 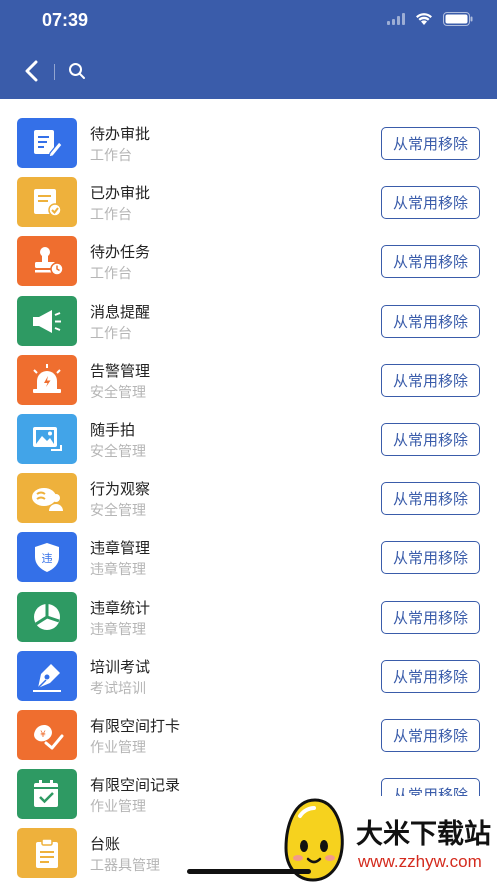 What do you see at coordinates (47, 439) in the screenshot?
I see `photo-icon` at bounding box center [47, 439].